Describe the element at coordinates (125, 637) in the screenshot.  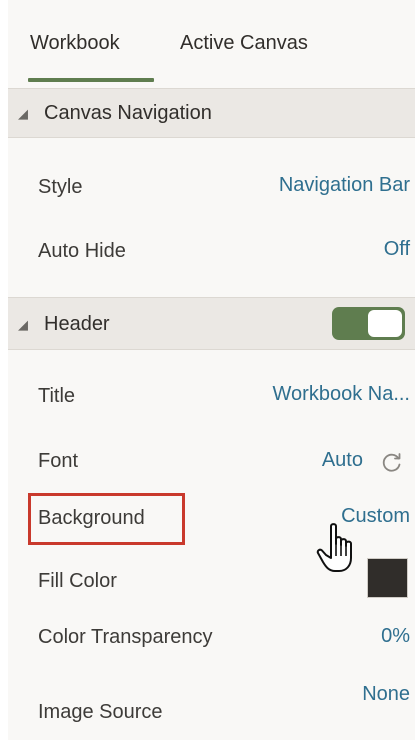
I see `color-transparency-label: Color Transparency` at that location.